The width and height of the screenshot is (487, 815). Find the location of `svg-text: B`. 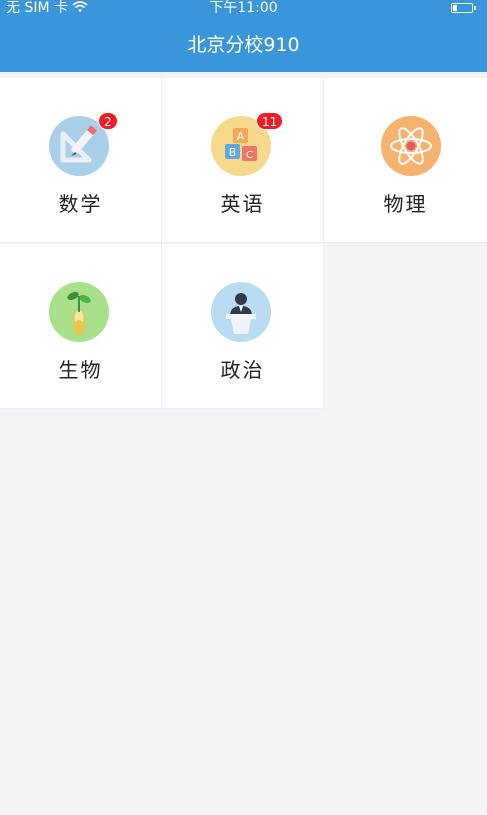

svg-text: B is located at coordinates (233, 152).